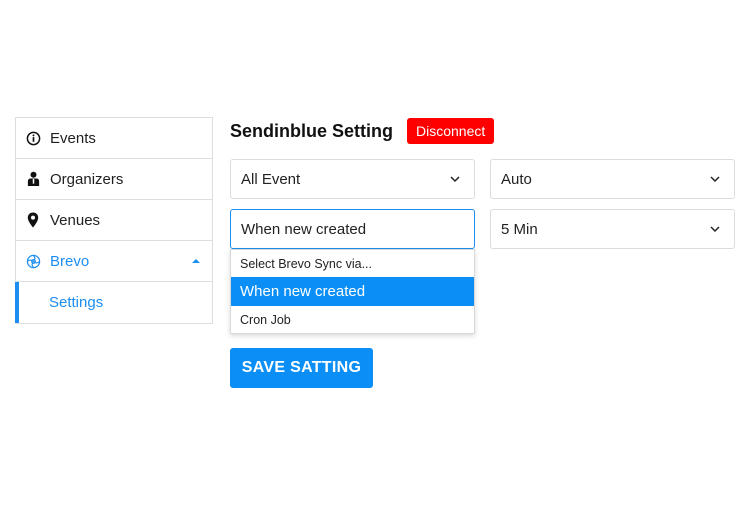 This screenshot has height=505, width=755. What do you see at coordinates (70, 261) in the screenshot?
I see `sidebar-item-label: Brevo` at bounding box center [70, 261].